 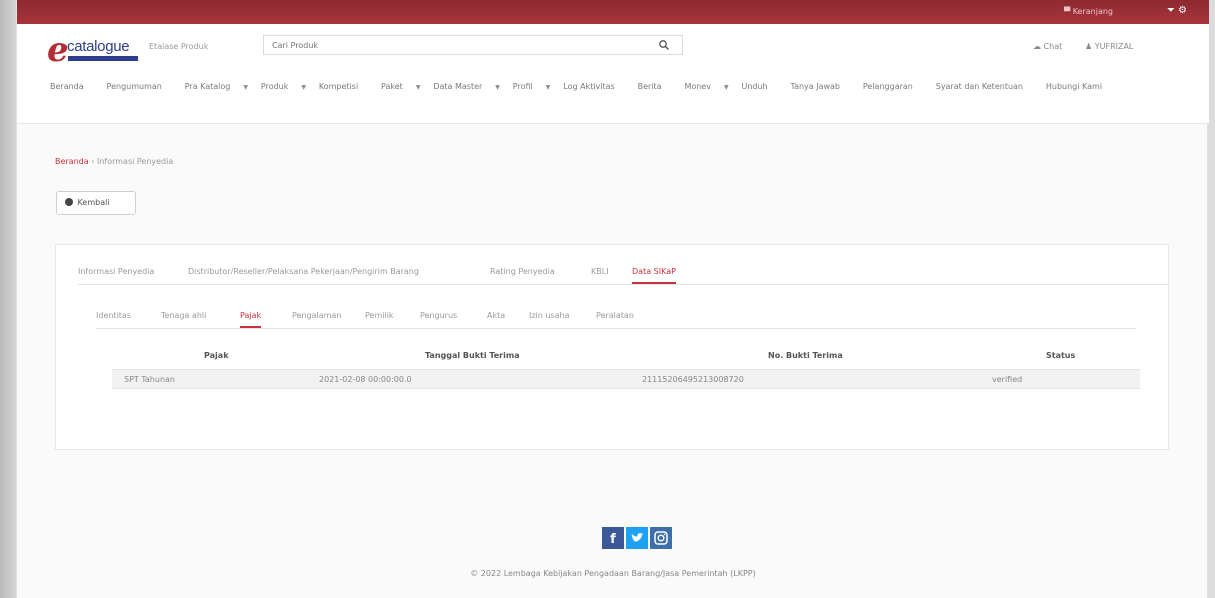 What do you see at coordinates (72, 86) in the screenshot?
I see `nav-beranda: Beranda` at bounding box center [72, 86].